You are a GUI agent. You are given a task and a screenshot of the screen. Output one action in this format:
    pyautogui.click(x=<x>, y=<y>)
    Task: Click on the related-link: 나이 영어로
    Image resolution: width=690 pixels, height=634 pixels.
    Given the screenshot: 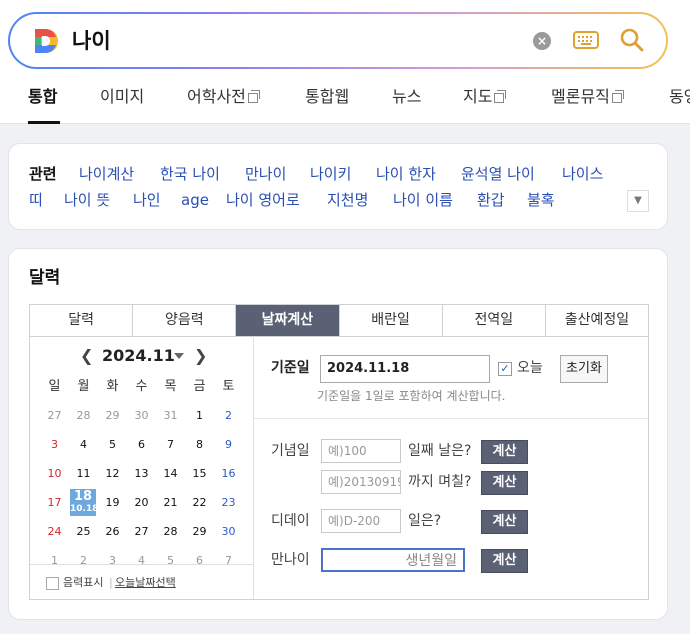 What is the action you would take?
    pyautogui.click(x=263, y=200)
    